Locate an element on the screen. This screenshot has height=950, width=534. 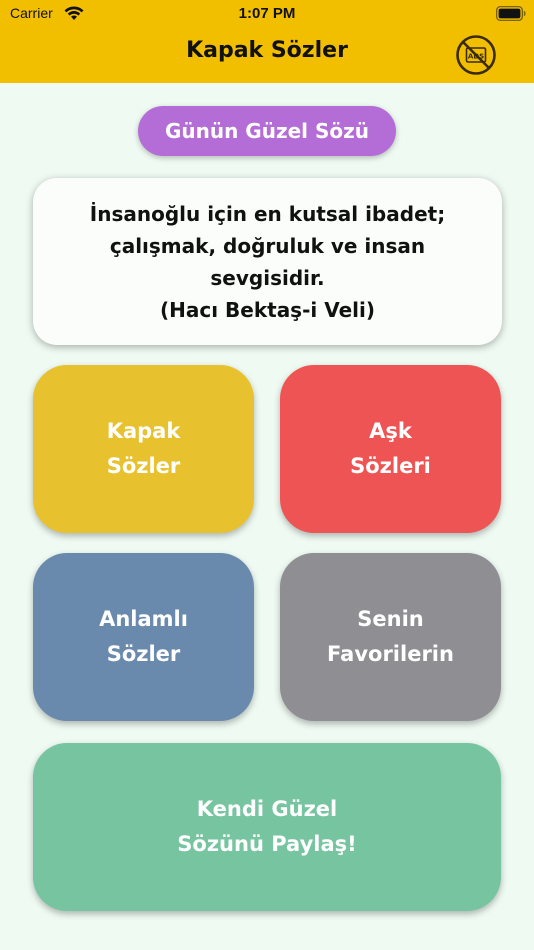
header-bar: Carrier 1:07 PM Kapak Sözler ADS is located at coordinates (267, 41).